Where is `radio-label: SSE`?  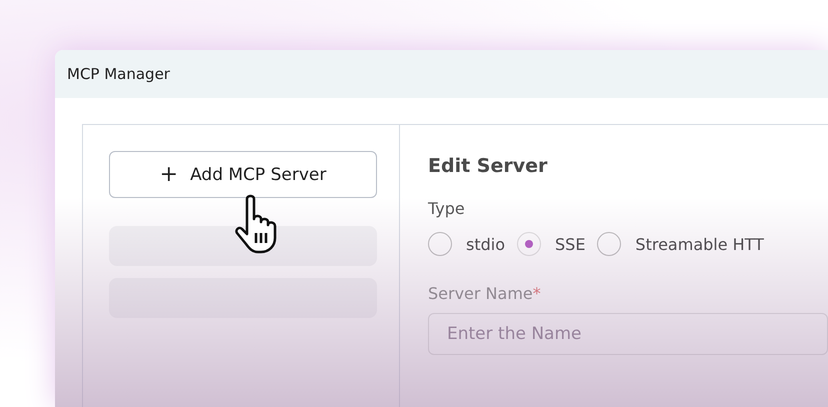
radio-label: SSE is located at coordinates (570, 244).